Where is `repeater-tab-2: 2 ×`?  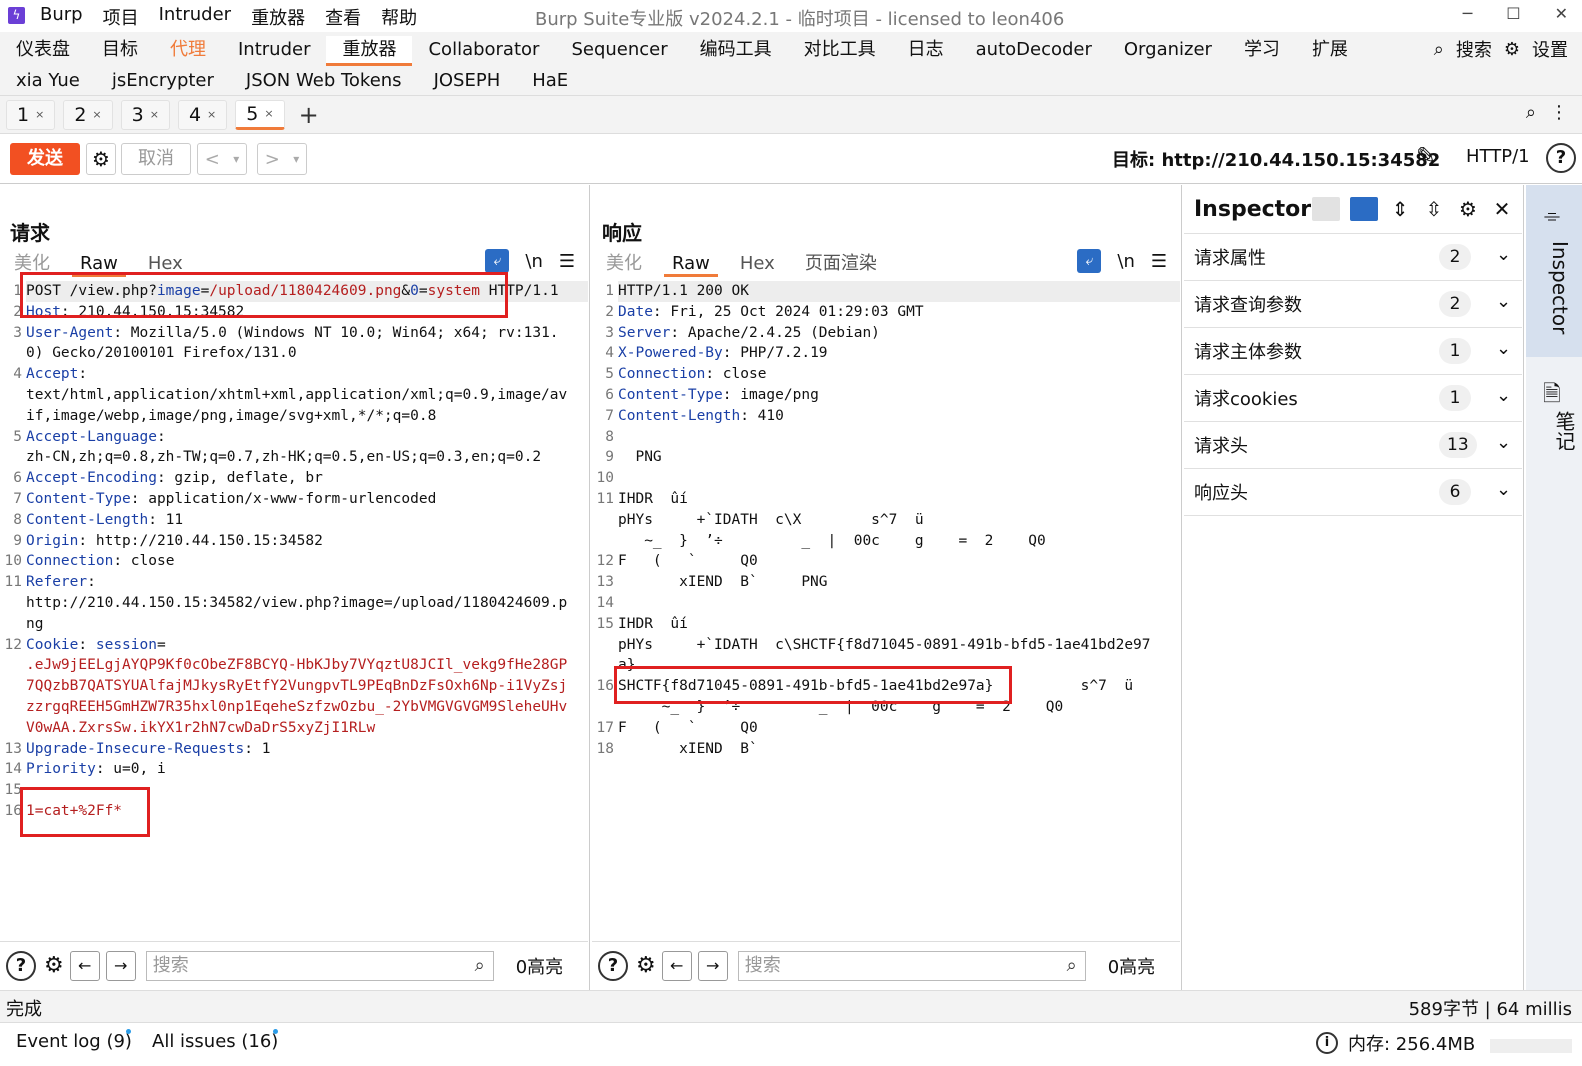 repeater-tab-2: 2 × is located at coordinates (88, 115).